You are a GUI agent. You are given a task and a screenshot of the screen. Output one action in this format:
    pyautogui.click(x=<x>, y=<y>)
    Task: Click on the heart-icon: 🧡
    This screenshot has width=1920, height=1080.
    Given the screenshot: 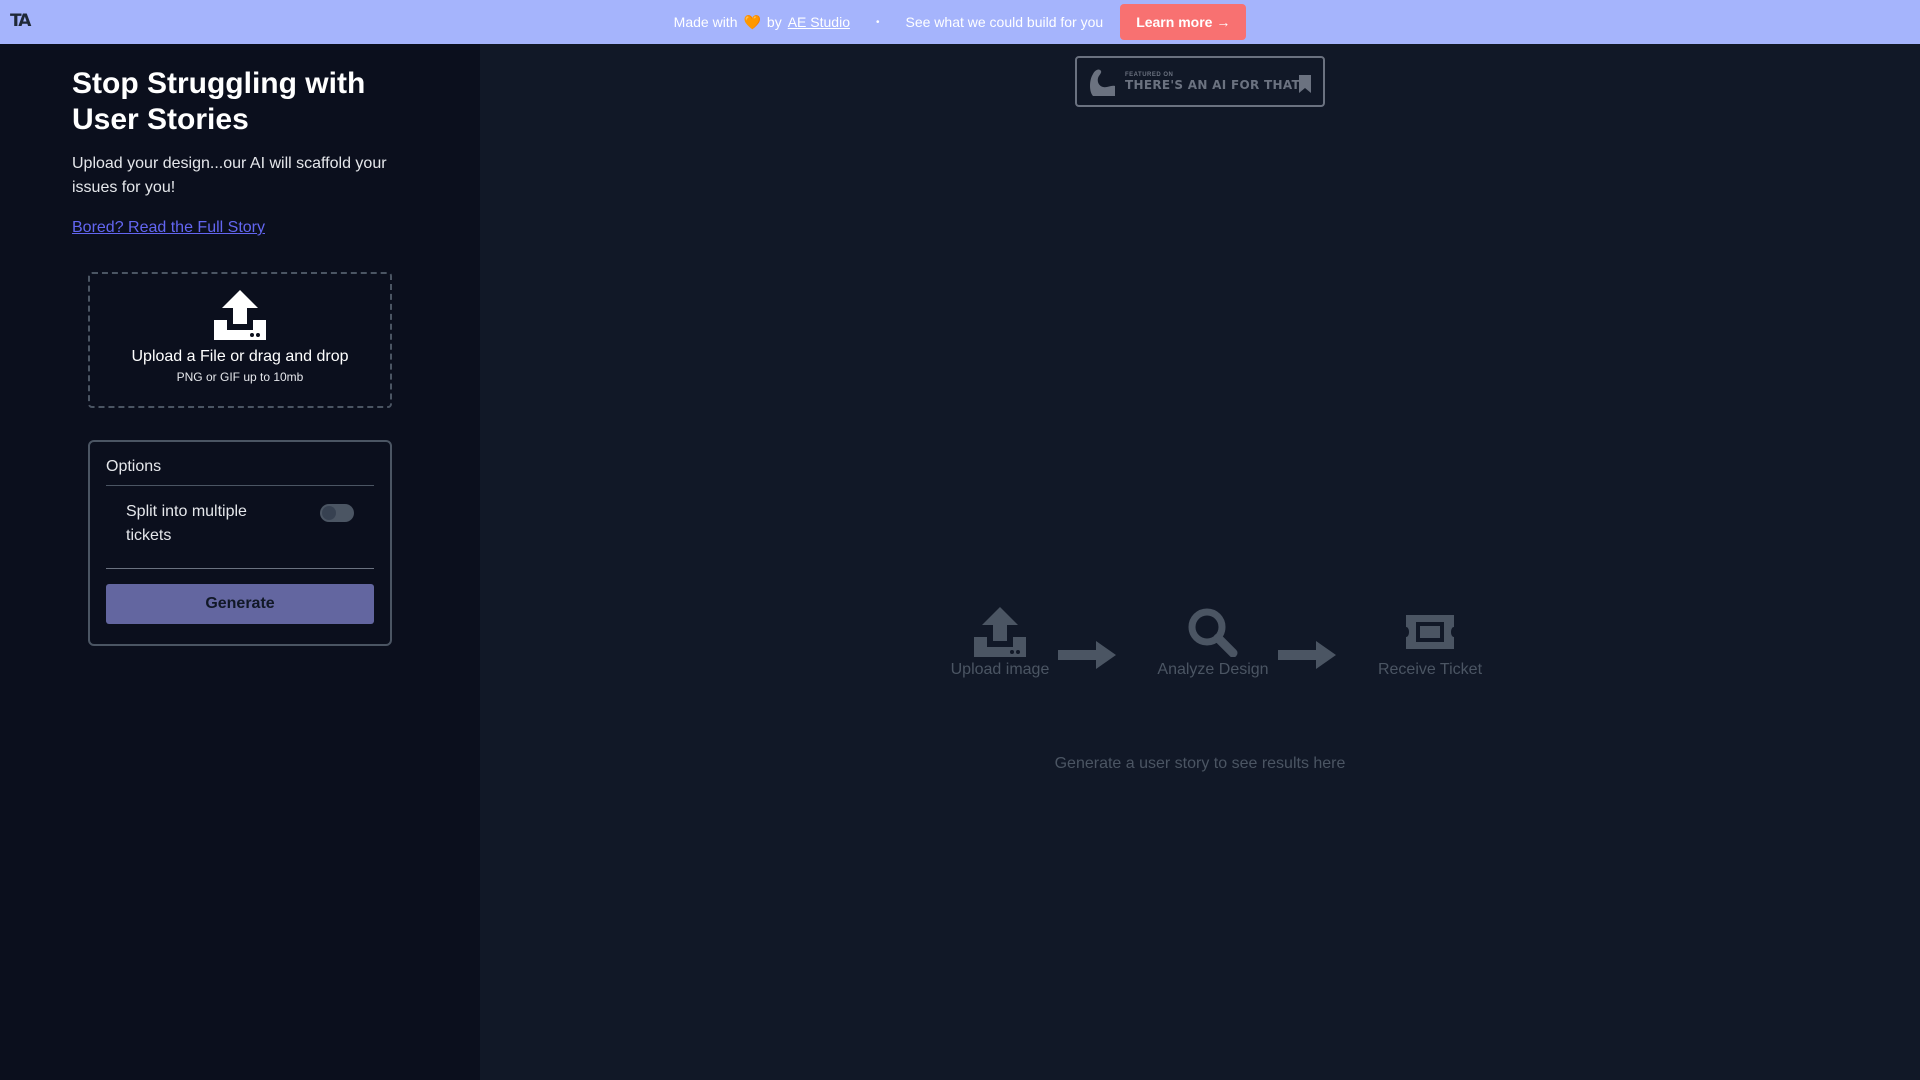 What is the action you would take?
    pyautogui.click(x=752, y=21)
    